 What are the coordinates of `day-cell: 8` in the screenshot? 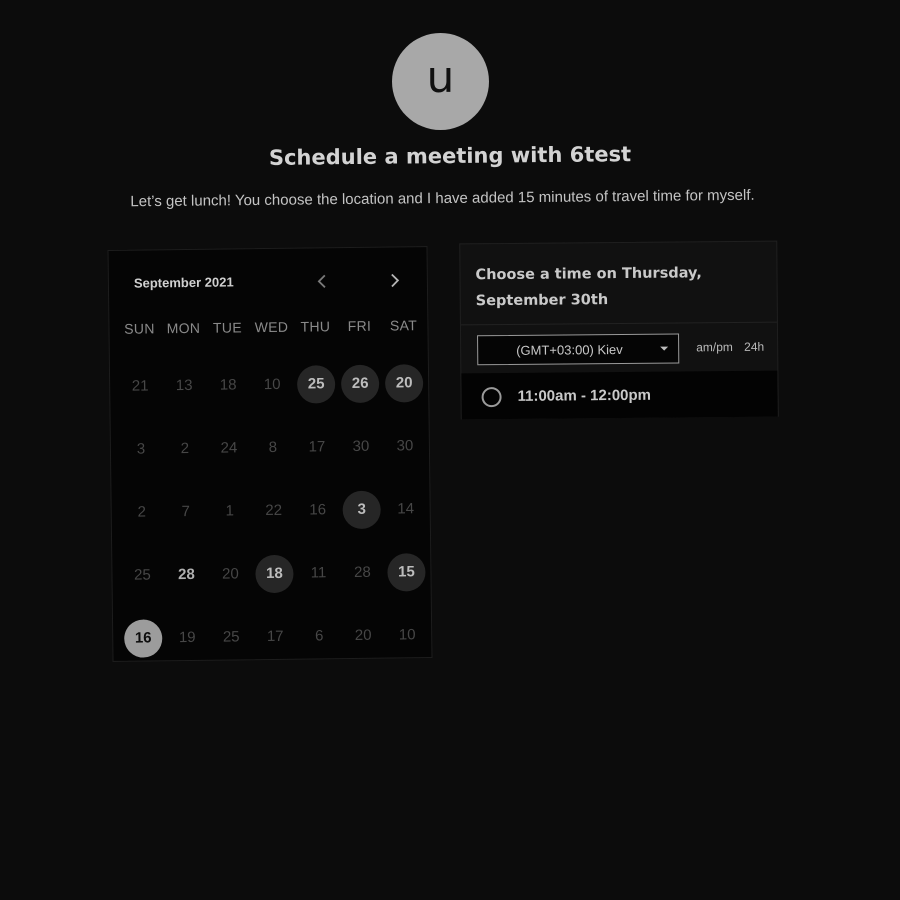 It's located at (273, 448).